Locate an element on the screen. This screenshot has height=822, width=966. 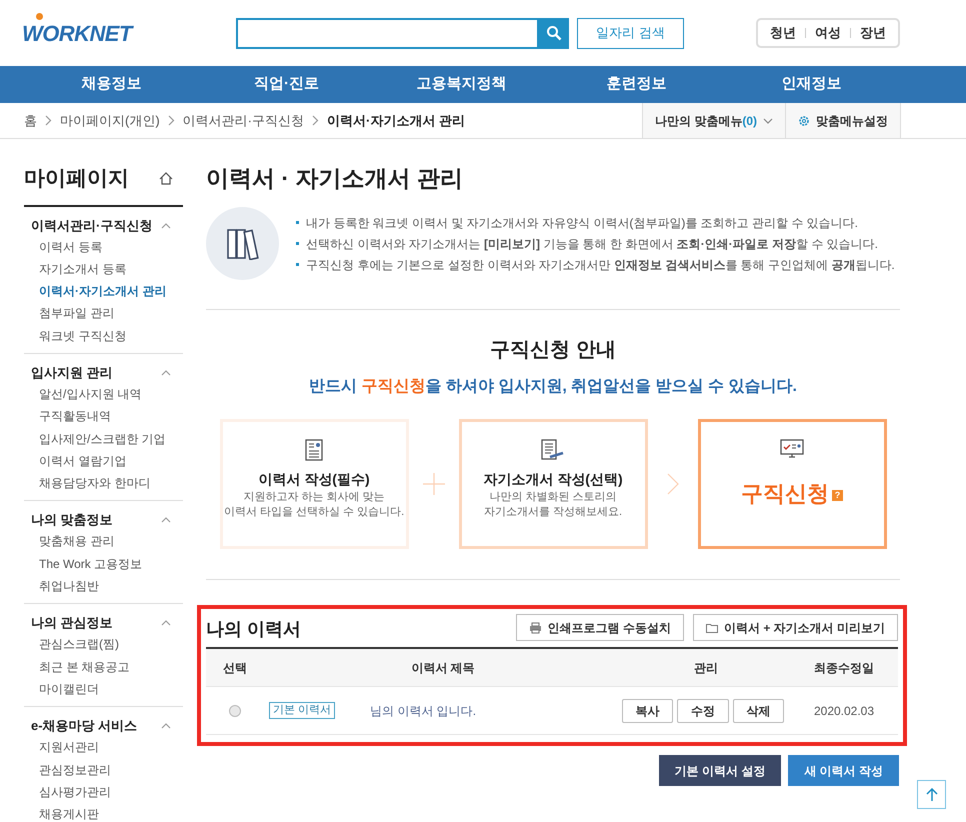
new-resume-button: 새 이력서 작성 is located at coordinates (843, 770).